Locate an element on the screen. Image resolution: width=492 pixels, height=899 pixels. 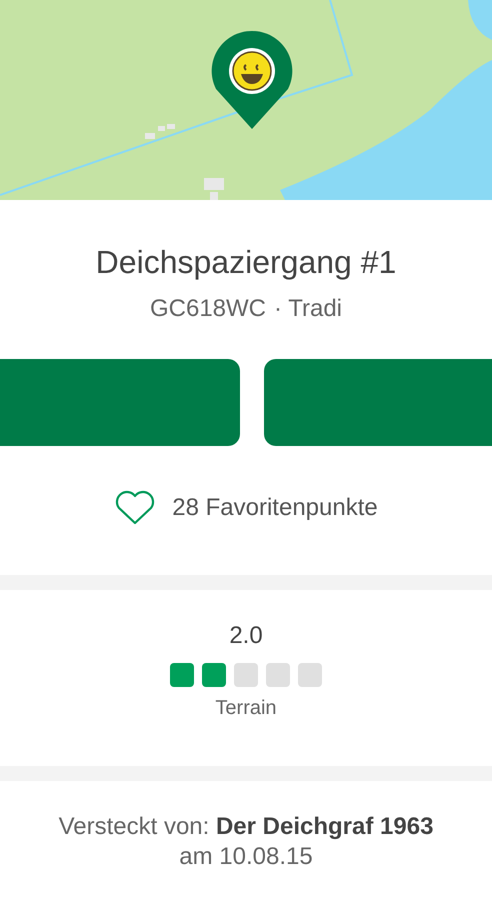
heart-icon is located at coordinates (135, 508).